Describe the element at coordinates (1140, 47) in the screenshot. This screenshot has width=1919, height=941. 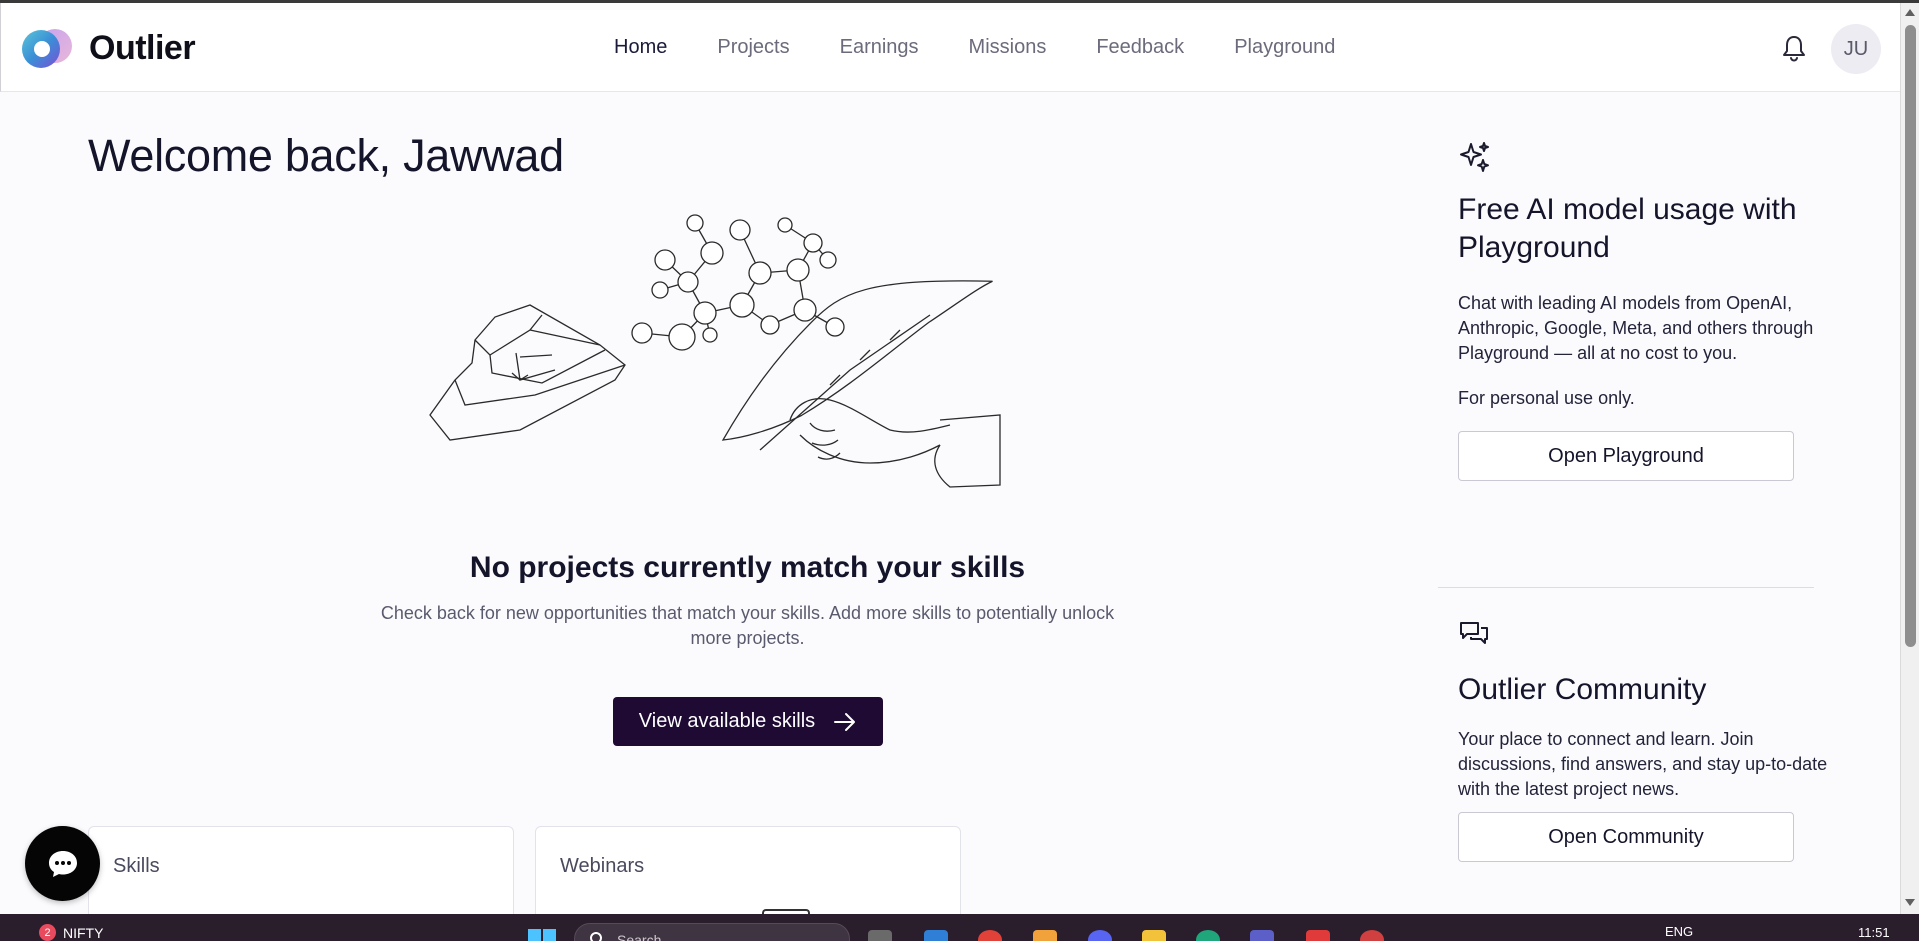
I see `nav-feedback: Feedback` at that location.